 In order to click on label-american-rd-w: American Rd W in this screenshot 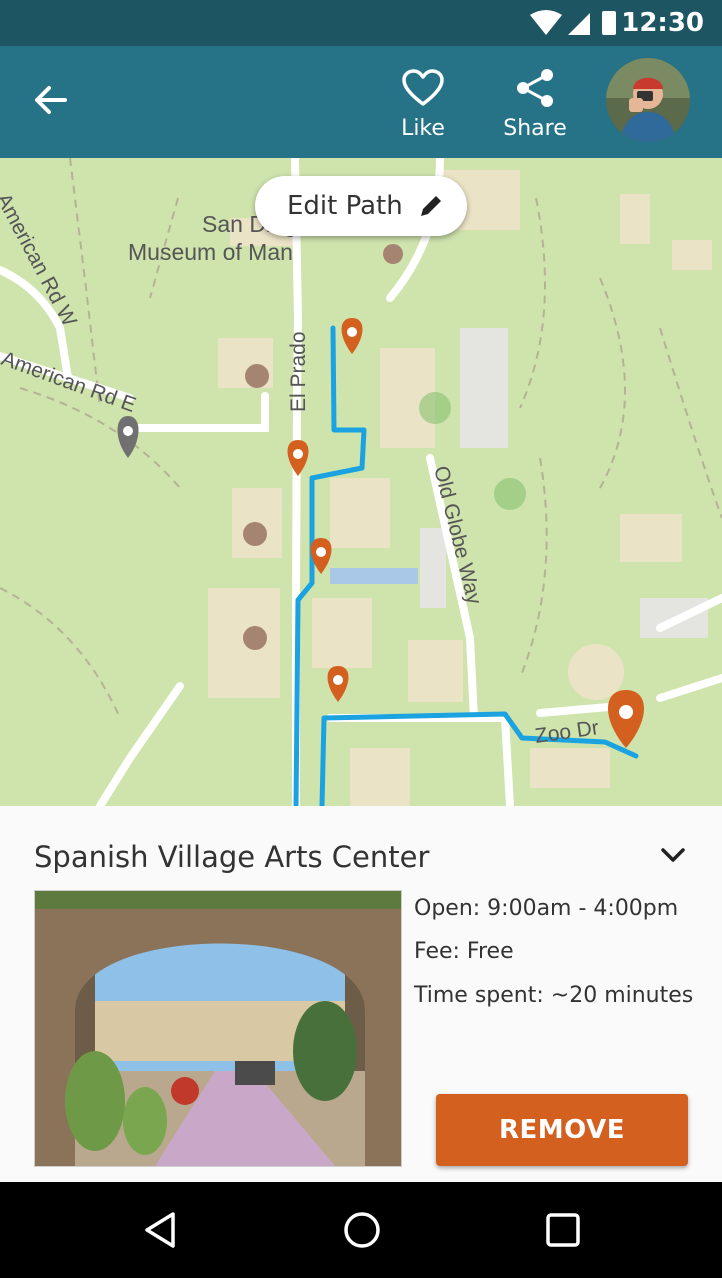, I will do `click(40, 260)`.